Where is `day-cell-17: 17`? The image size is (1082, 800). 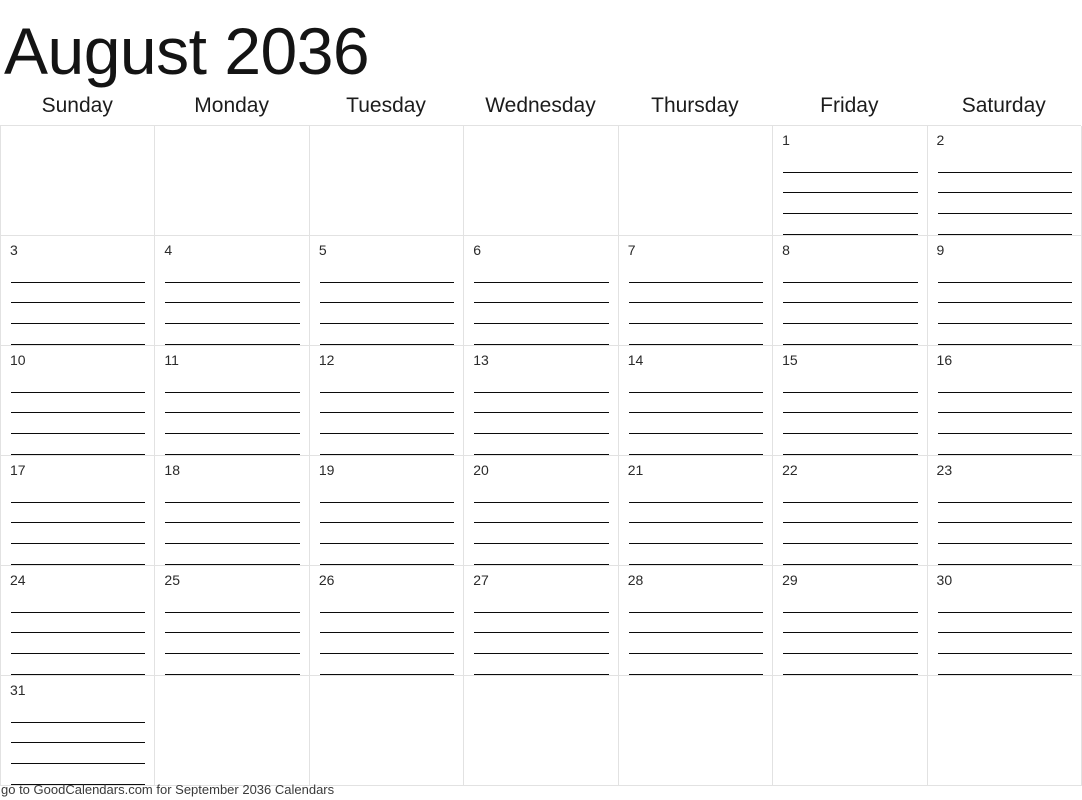
day-cell-17: 17 is located at coordinates (78, 511).